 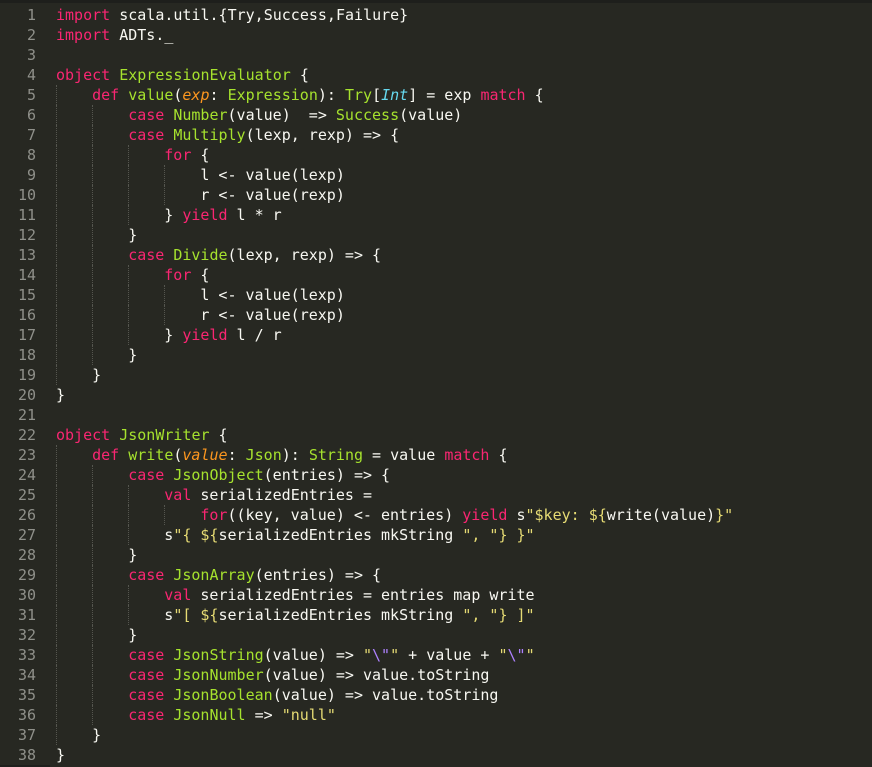 What do you see at coordinates (26, 275) in the screenshot?
I see `line-number: 14` at bounding box center [26, 275].